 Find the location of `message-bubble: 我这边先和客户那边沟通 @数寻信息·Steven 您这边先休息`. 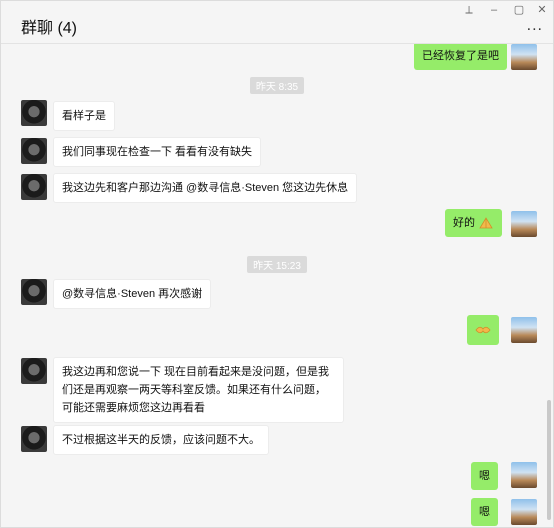

message-bubble: 我这边先和客户那边沟通 @数寻信息·Steven 您这边先休息 is located at coordinates (205, 188).